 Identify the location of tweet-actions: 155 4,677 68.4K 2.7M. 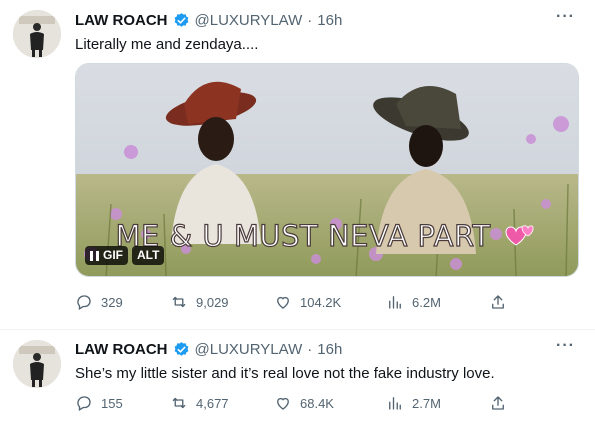
(327, 403).